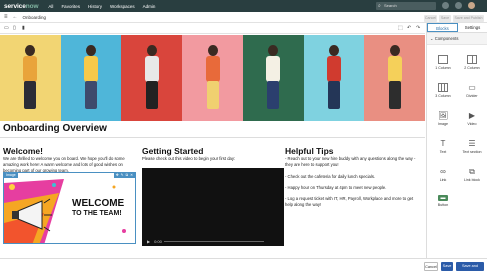 The height and width of the screenshot is (280, 487). What do you see at coordinates (97, 213) in the screenshot?
I see `image-team-text: TO THE TEAM!` at bounding box center [97, 213].